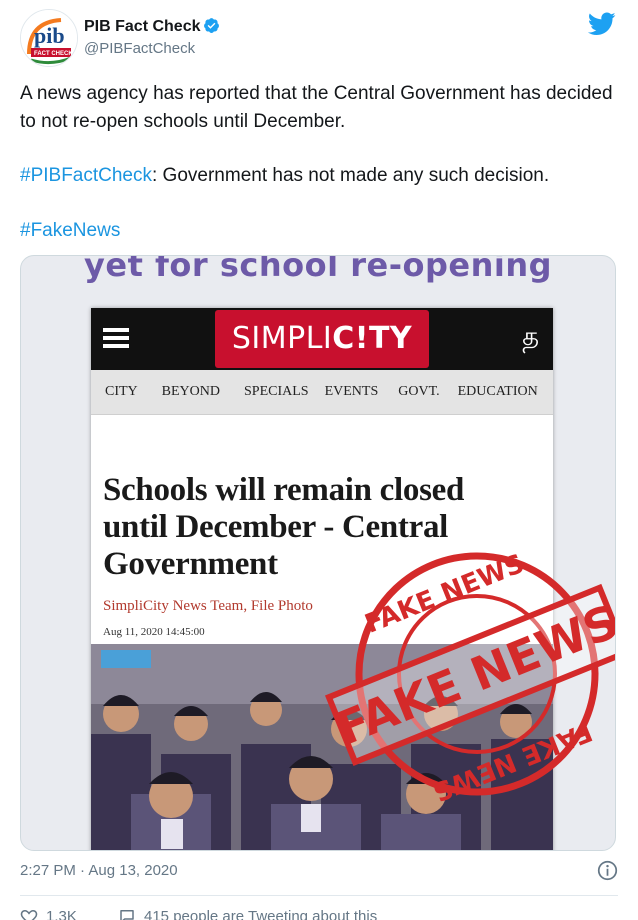 This screenshot has height=920, width=638. Describe the element at coordinates (121, 391) in the screenshot. I see `nav-item-city: CITY` at that location.